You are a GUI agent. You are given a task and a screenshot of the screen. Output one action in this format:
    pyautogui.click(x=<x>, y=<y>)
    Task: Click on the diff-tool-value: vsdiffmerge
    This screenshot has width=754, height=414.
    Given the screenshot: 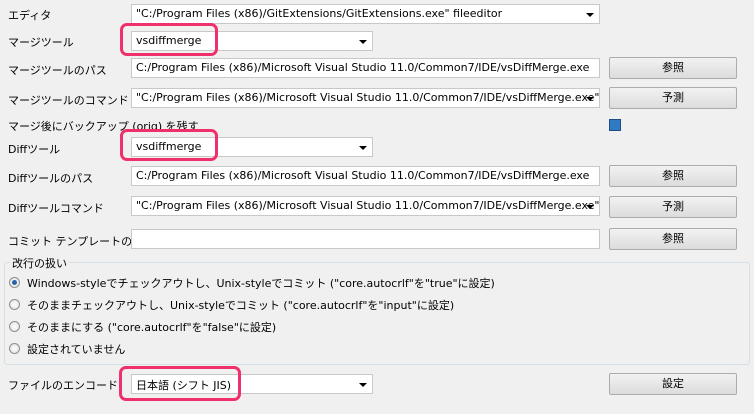 What is the action you would take?
    pyautogui.click(x=169, y=146)
    